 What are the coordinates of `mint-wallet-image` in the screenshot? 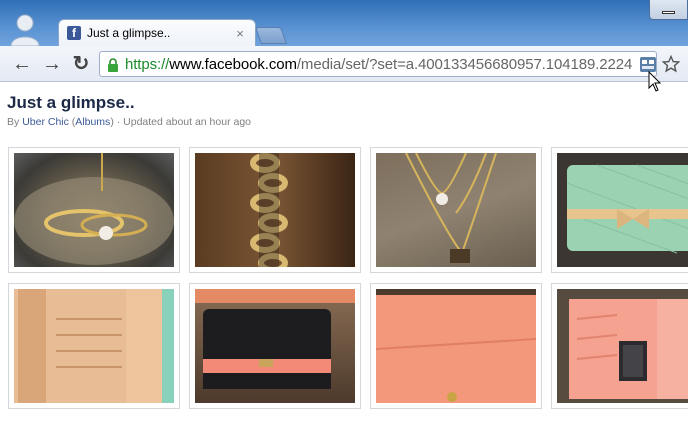 It's located at (622, 210).